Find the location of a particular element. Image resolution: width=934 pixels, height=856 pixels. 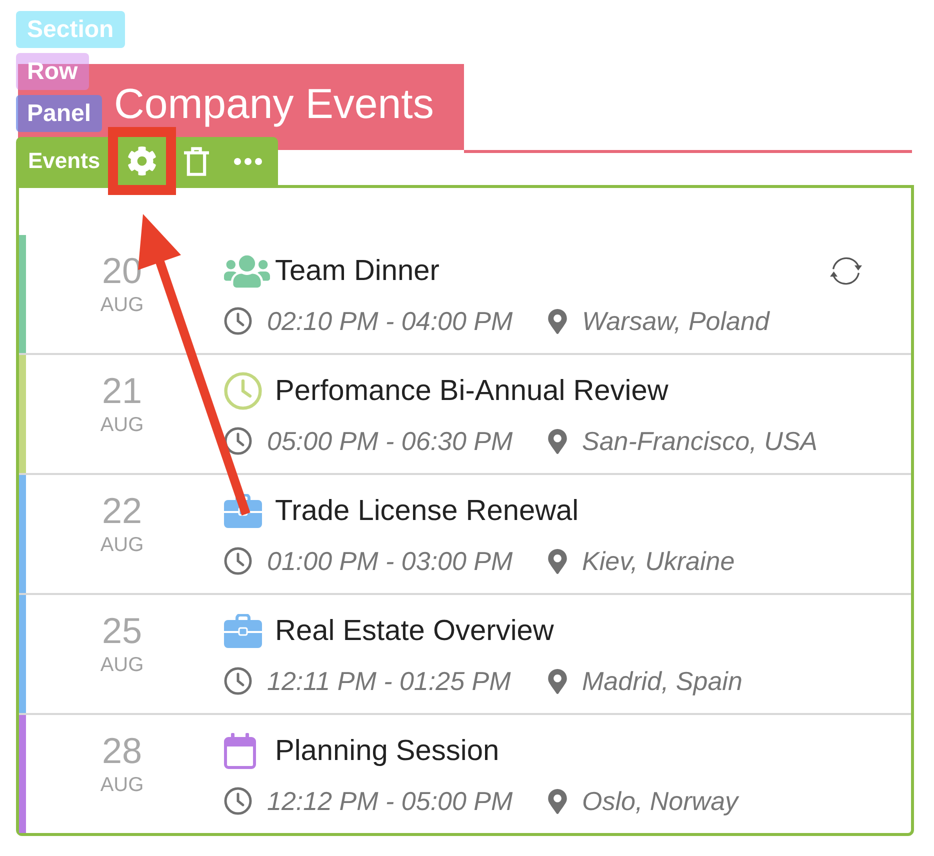

event-title: Planning Session is located at coordinates (387, 751).